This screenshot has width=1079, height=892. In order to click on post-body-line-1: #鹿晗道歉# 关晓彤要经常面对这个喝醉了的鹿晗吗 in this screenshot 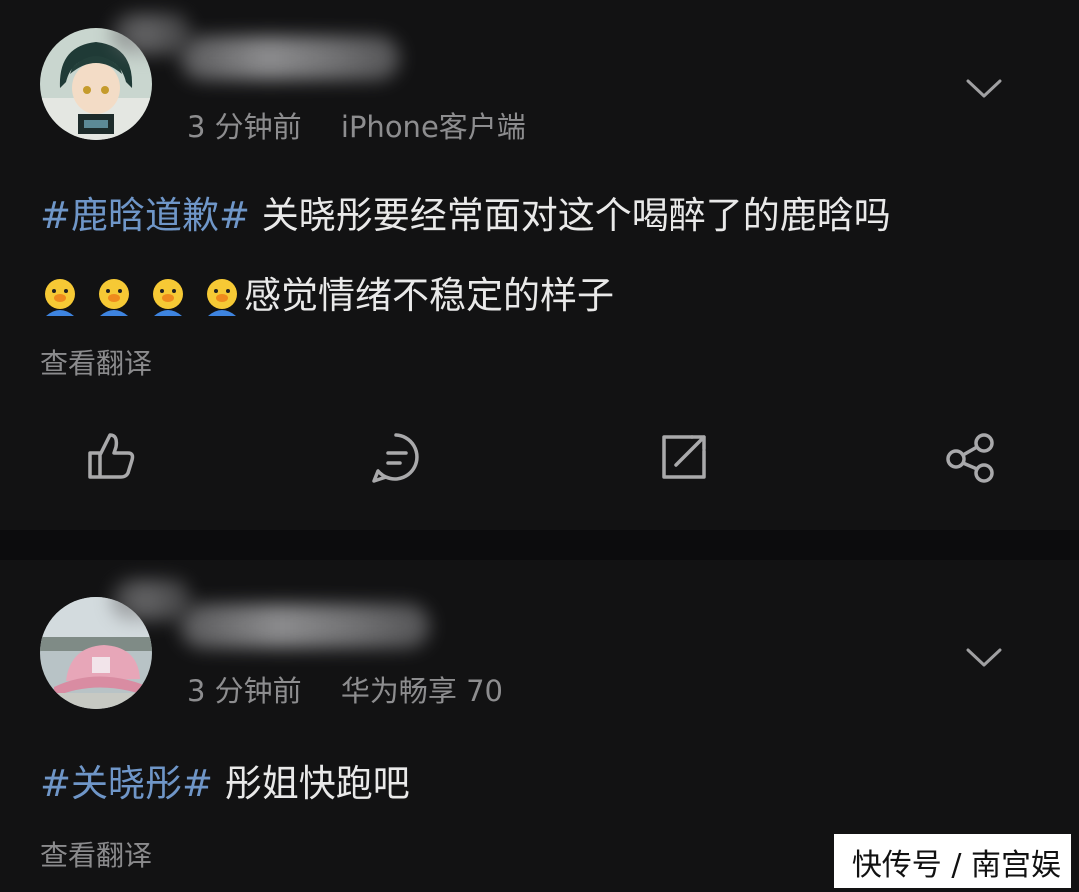, I will do `click(539, 216)`.